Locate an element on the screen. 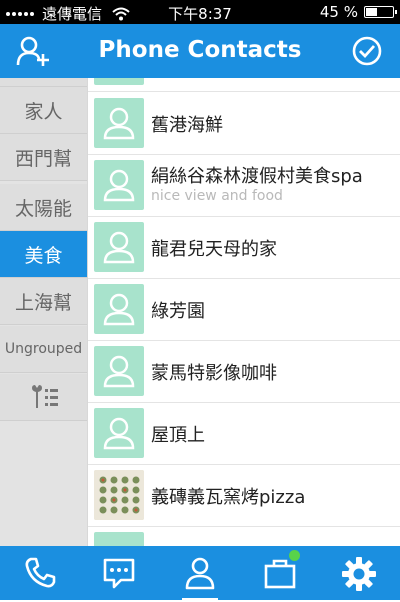  settings-gear-icon is located at coordinates (359, 574).